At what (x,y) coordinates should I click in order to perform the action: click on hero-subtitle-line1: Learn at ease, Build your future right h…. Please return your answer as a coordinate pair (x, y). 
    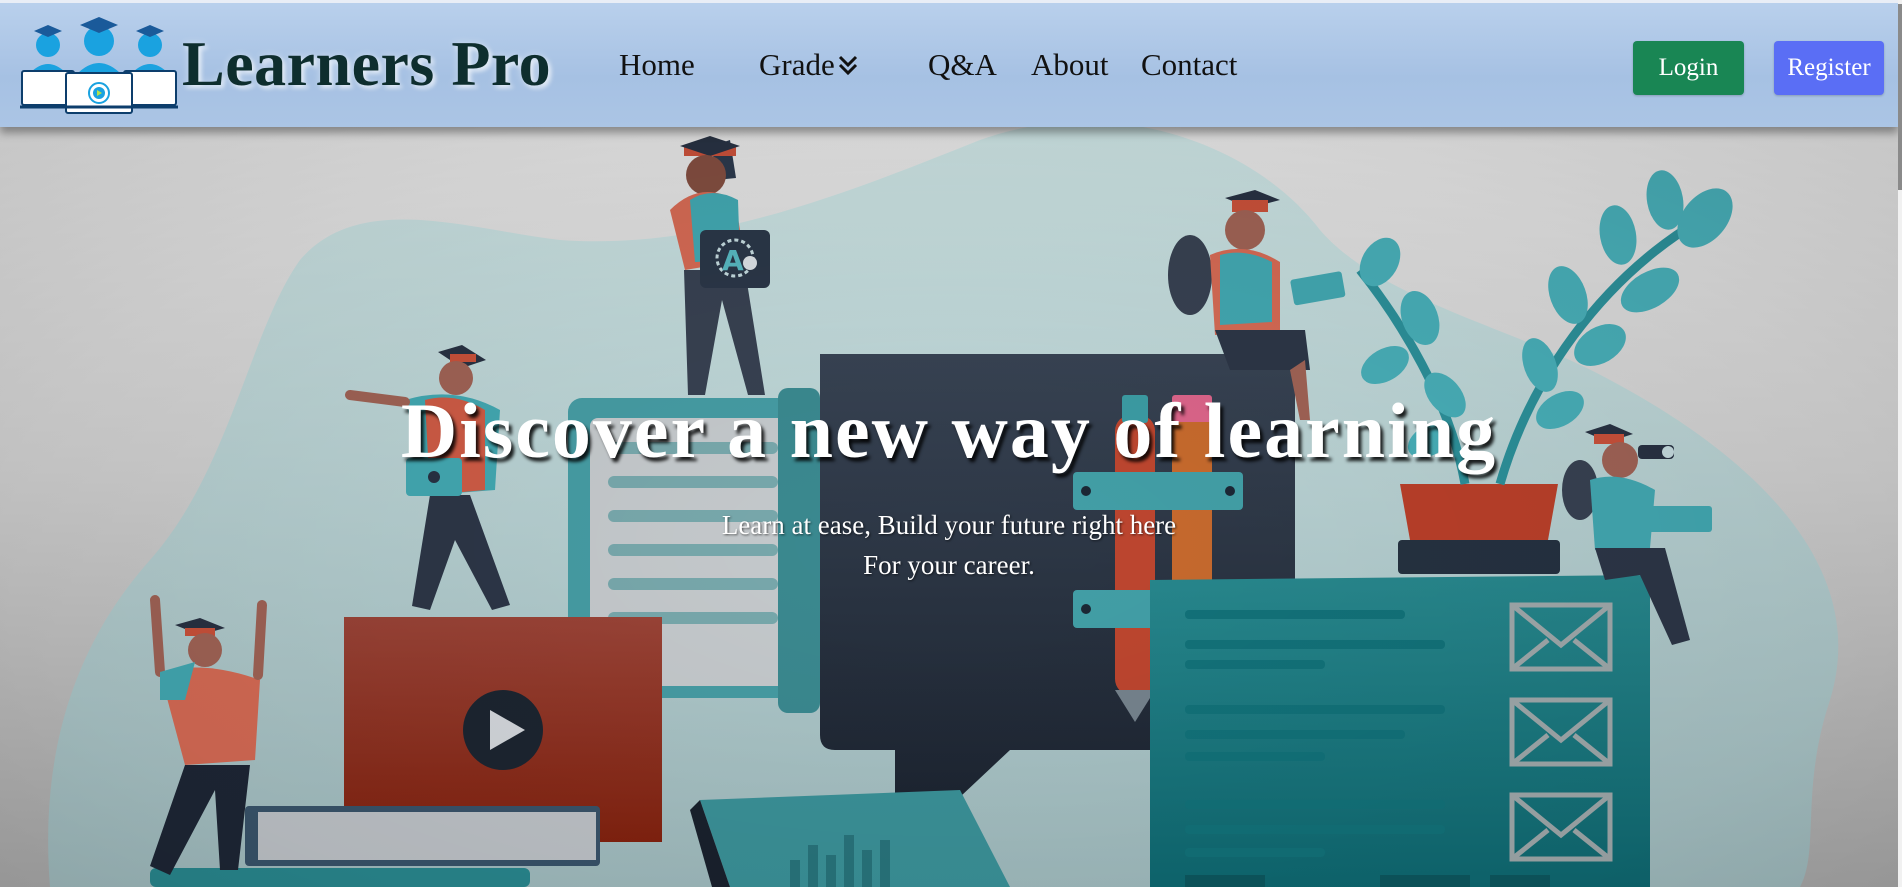
    Looking at the image, I should click on (949, 525).